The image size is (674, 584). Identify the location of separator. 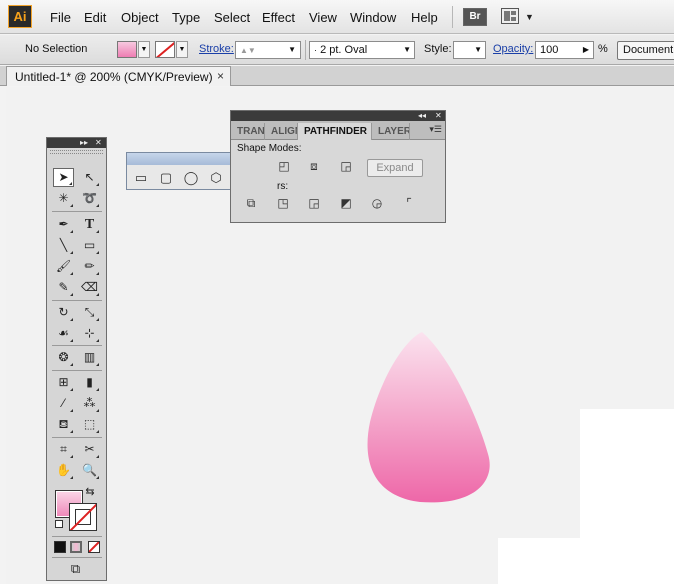
(305, 50).